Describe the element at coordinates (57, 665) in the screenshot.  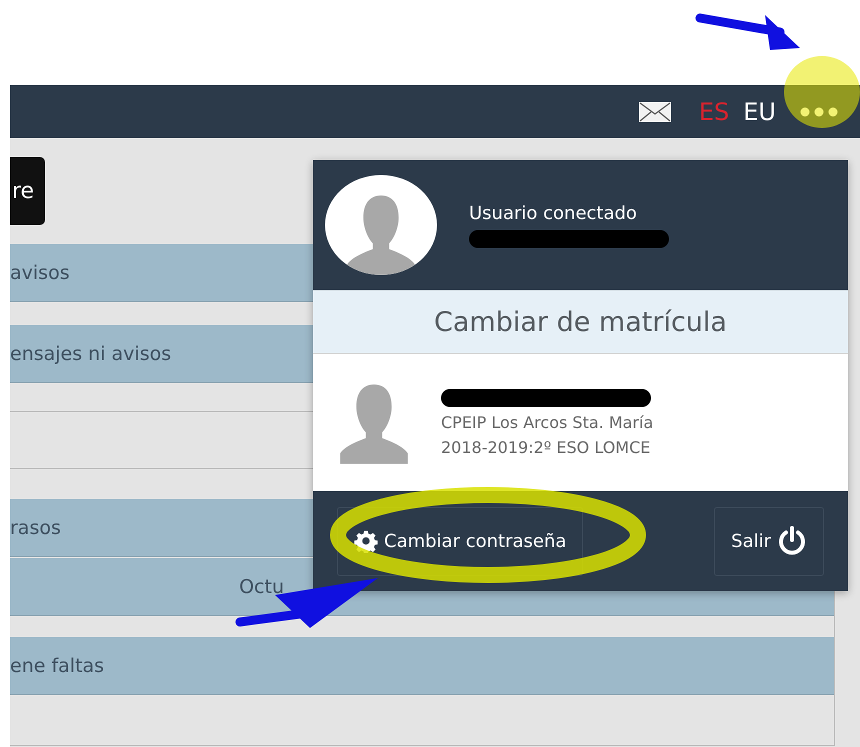
I see `row-text: ene faltas` at that location.